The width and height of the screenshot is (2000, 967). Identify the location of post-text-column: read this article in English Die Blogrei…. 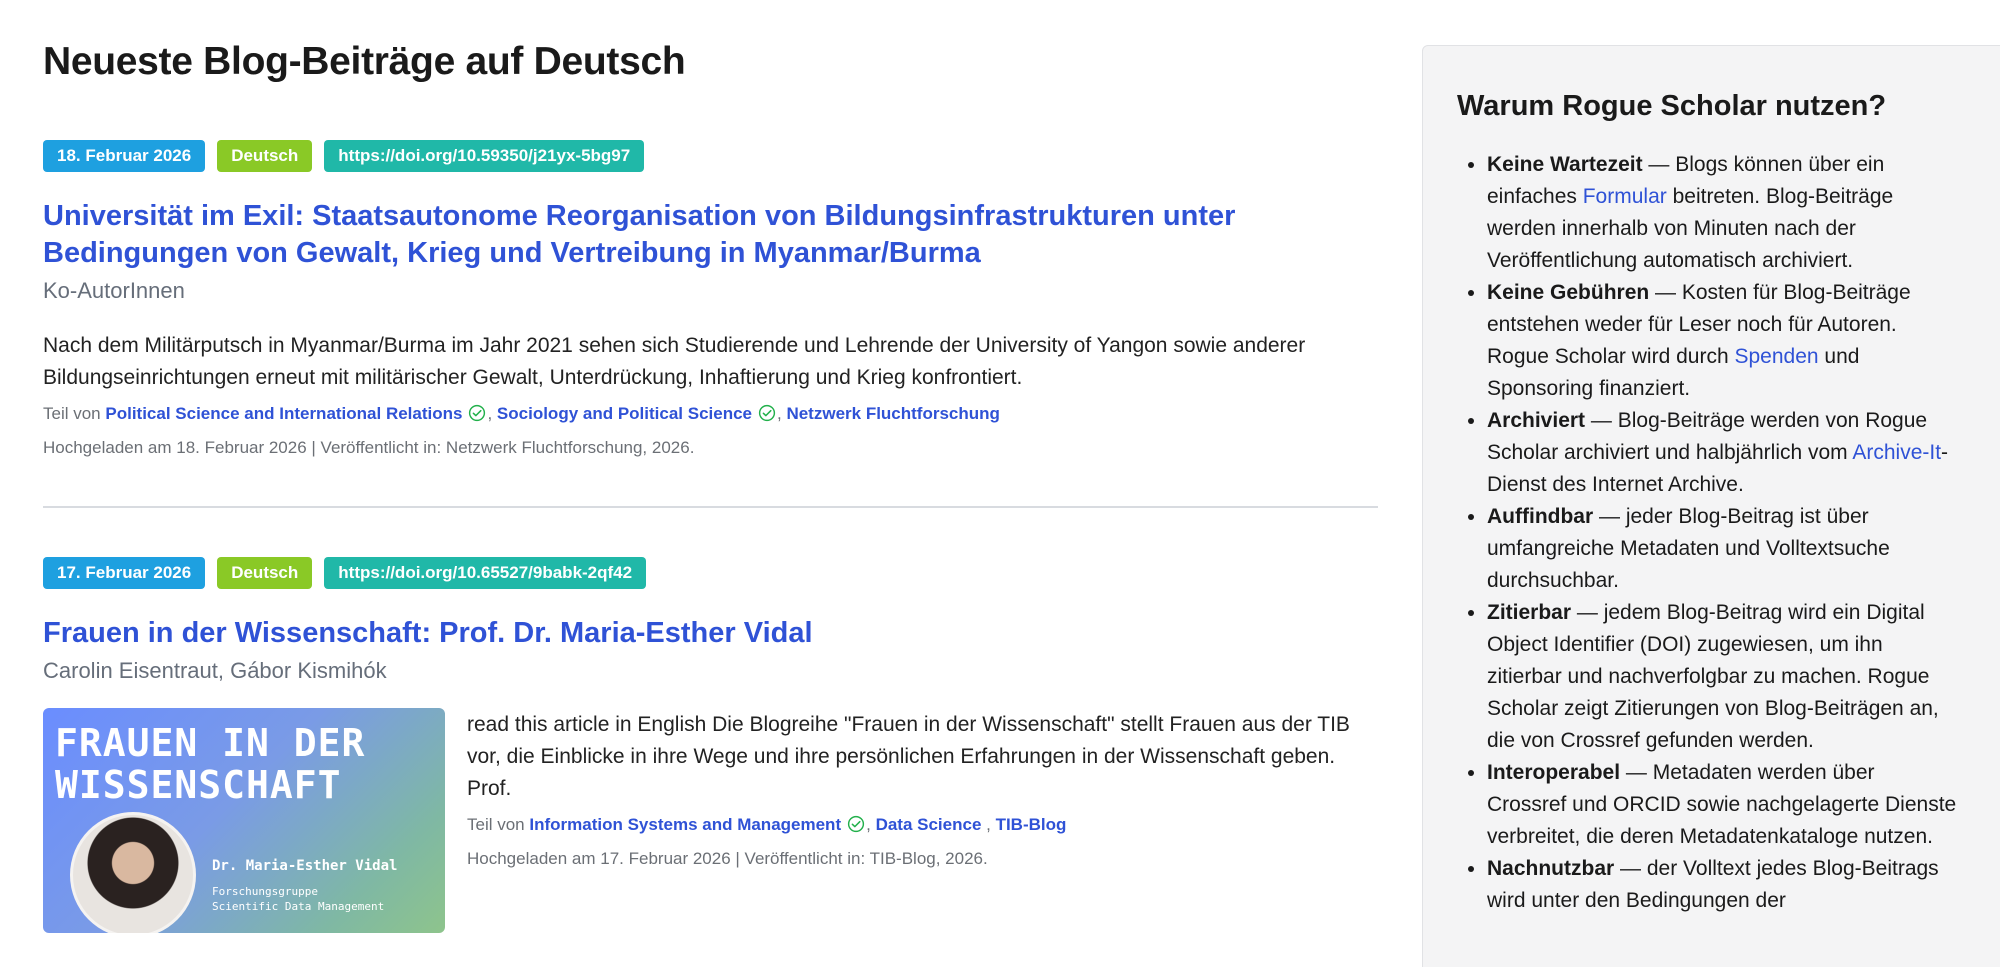
(922, 820).